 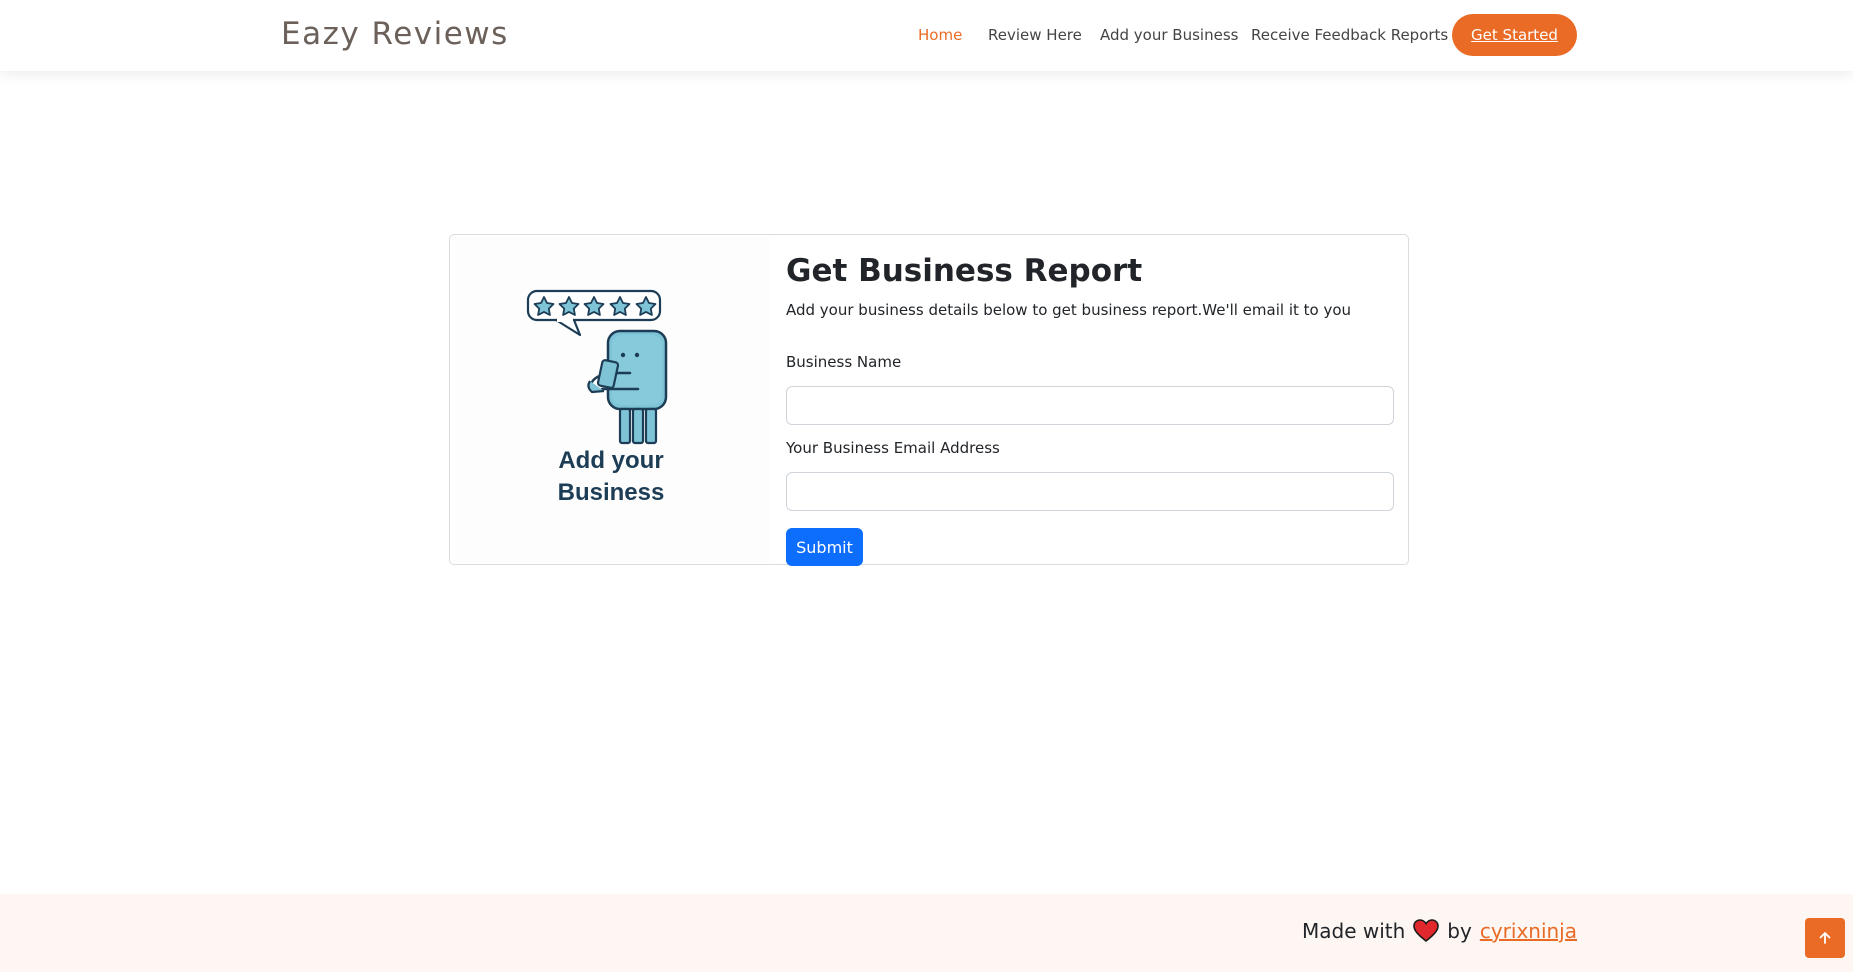 I want to click on heart-icon, so click(x=1426, y=931).